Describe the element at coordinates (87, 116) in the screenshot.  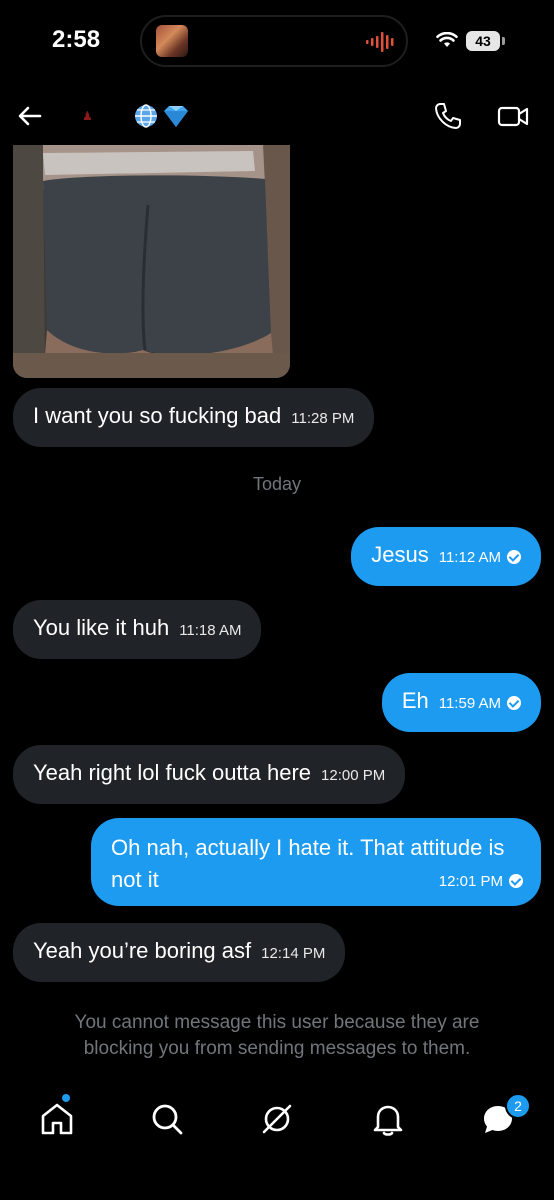
I see `contact-avatar: ♟` at that location.